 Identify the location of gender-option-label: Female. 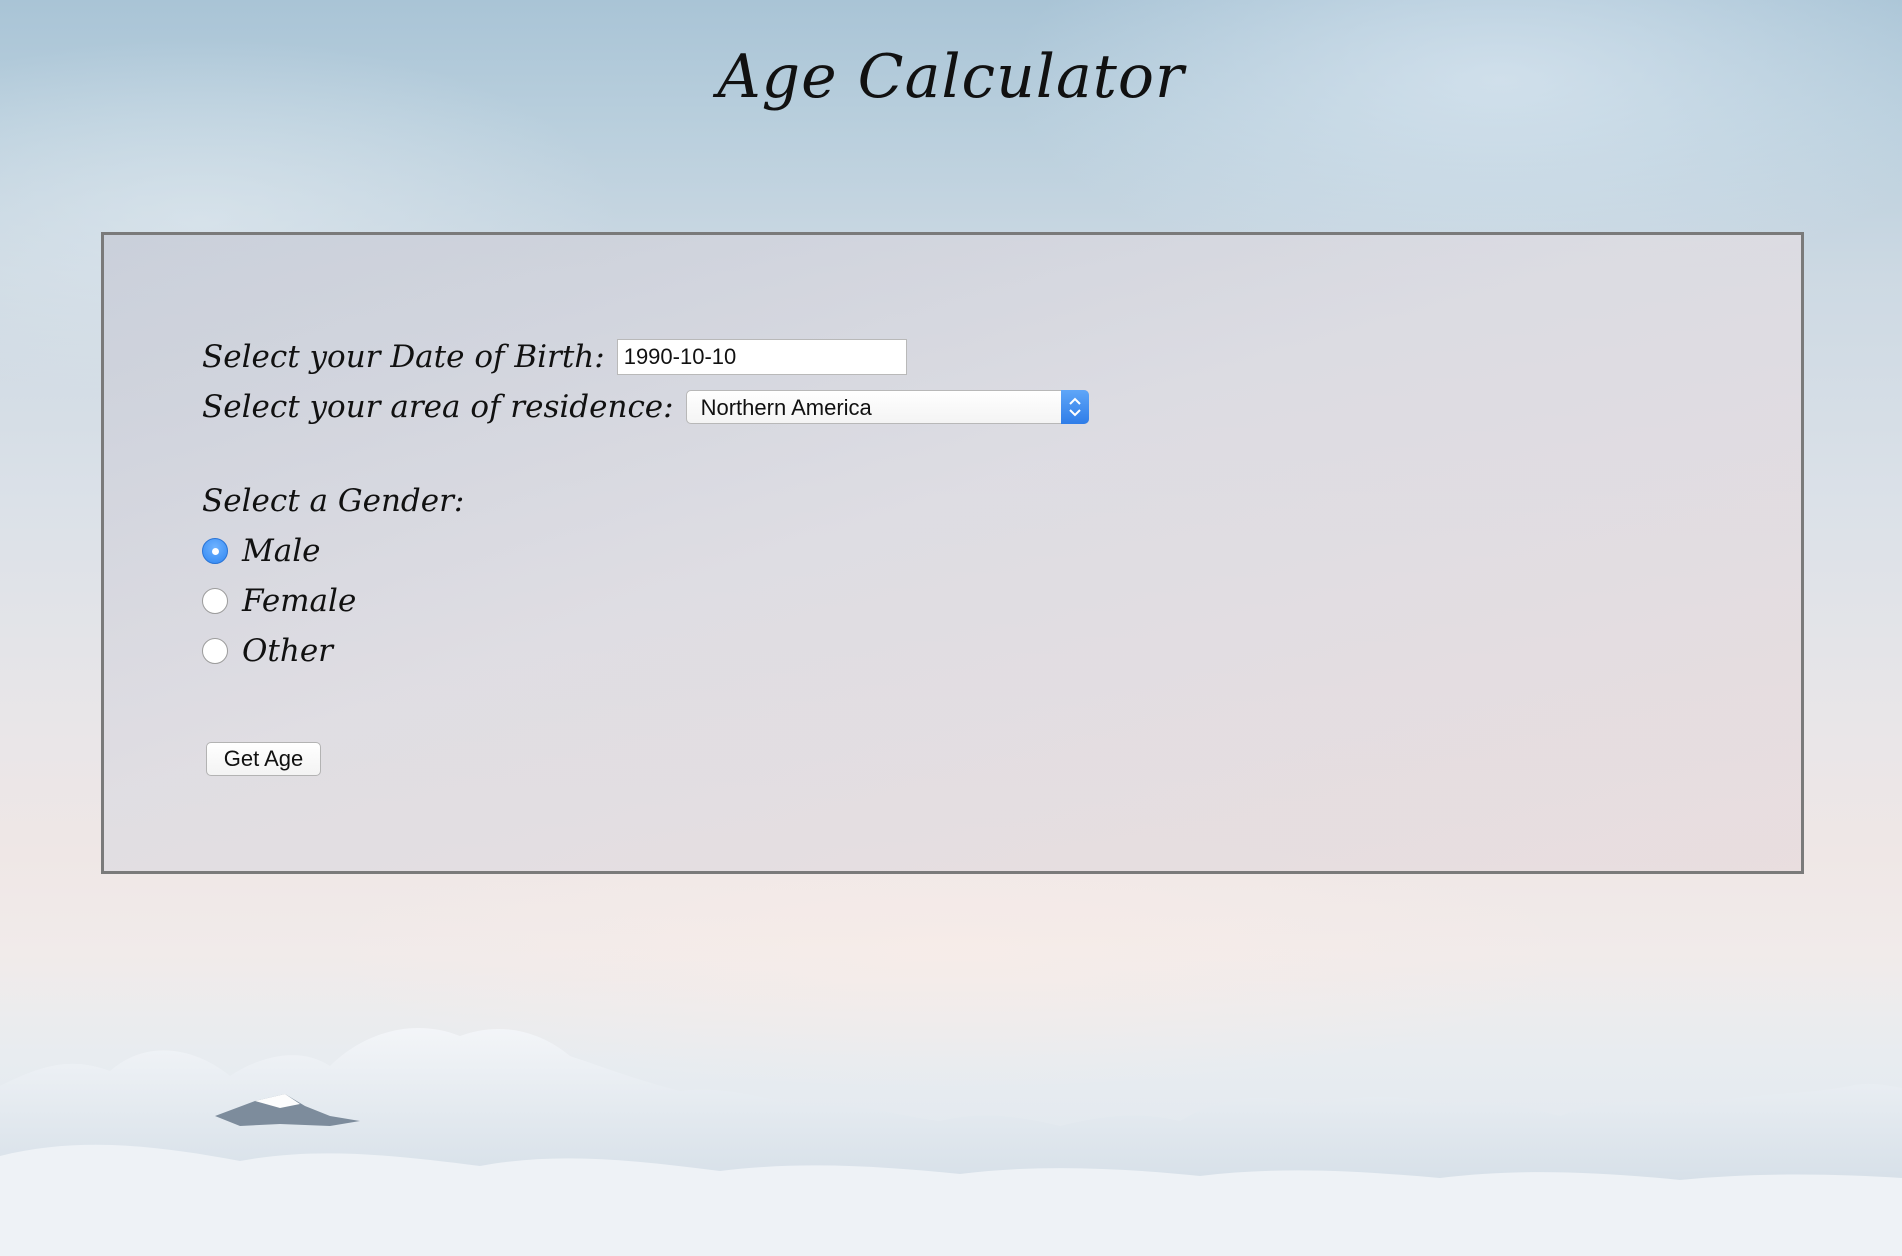
(299, 601).